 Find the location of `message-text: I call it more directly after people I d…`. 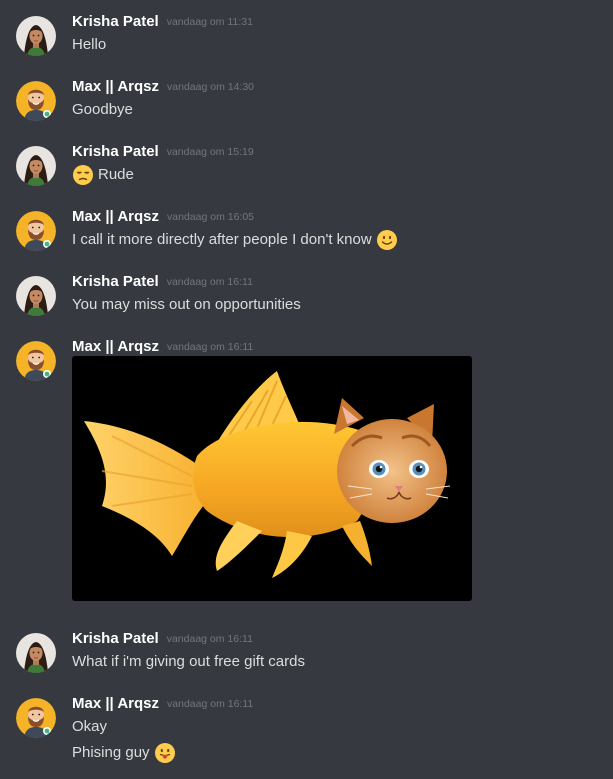

message-text: I call it more directly after people I d… is located at coordinates (222, 239).